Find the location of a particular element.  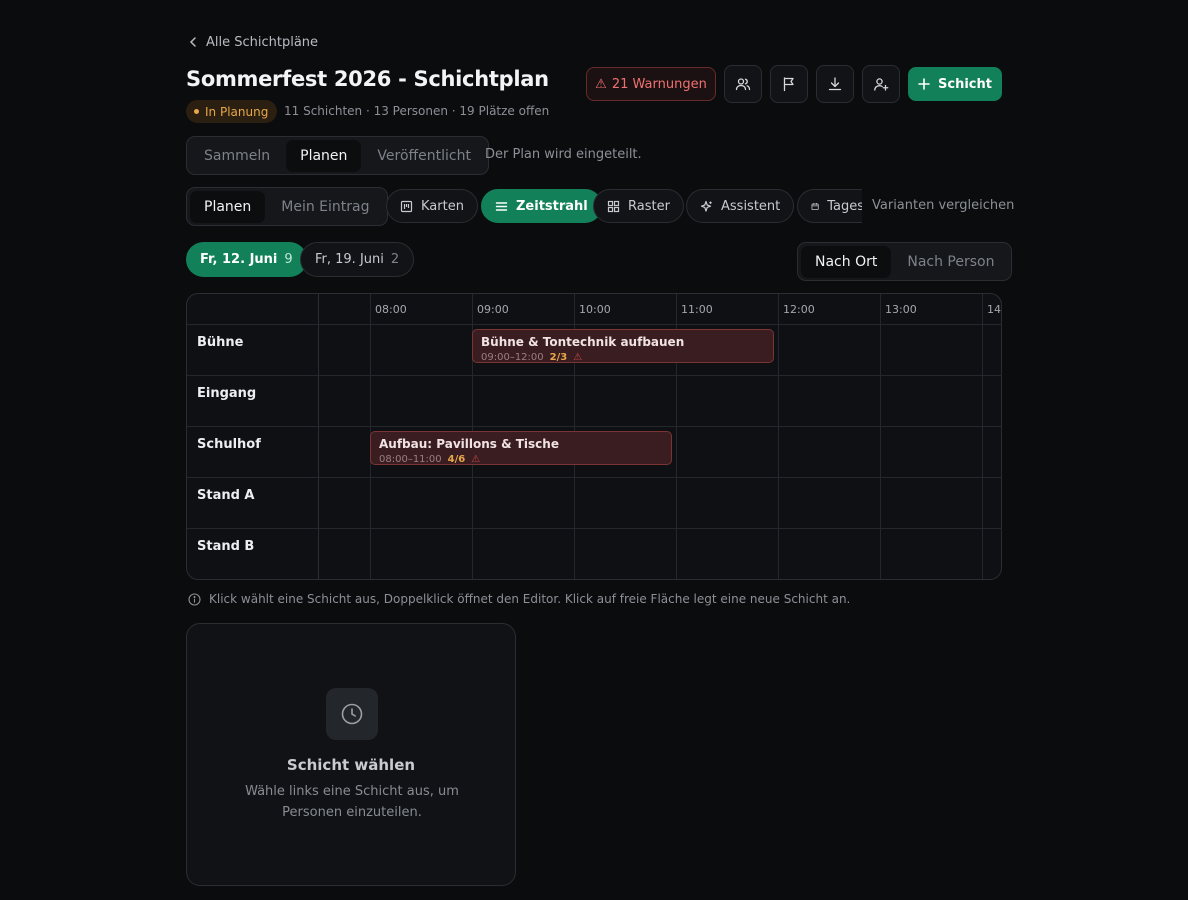

shift-details: 09:00–12:00 2/3 ⚠ is located at coordinates (532, 357).